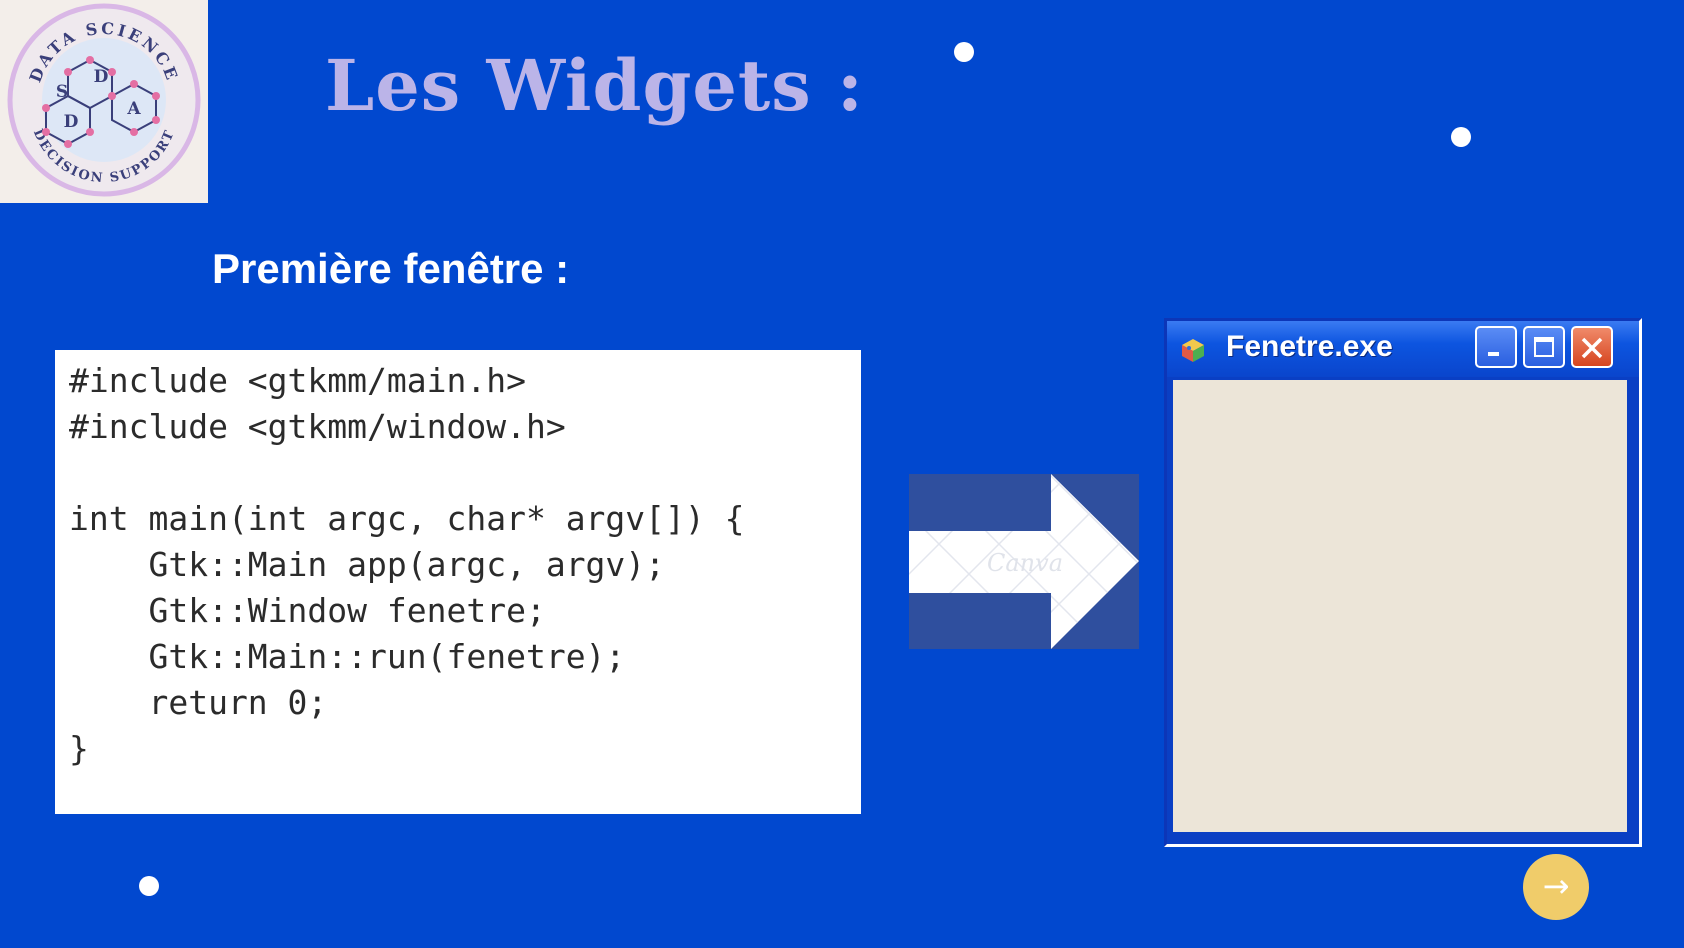 The height and width of the screenshot is (948, 1684). I want to click on code-line: int main(int argc, char* argv[]) {, so click(407, 518).